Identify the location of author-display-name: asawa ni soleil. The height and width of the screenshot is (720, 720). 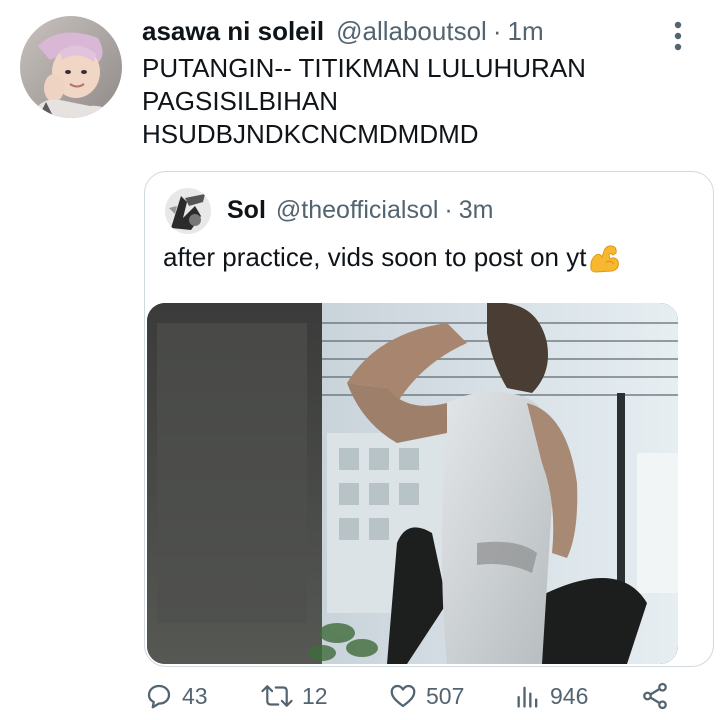
(233, 31).